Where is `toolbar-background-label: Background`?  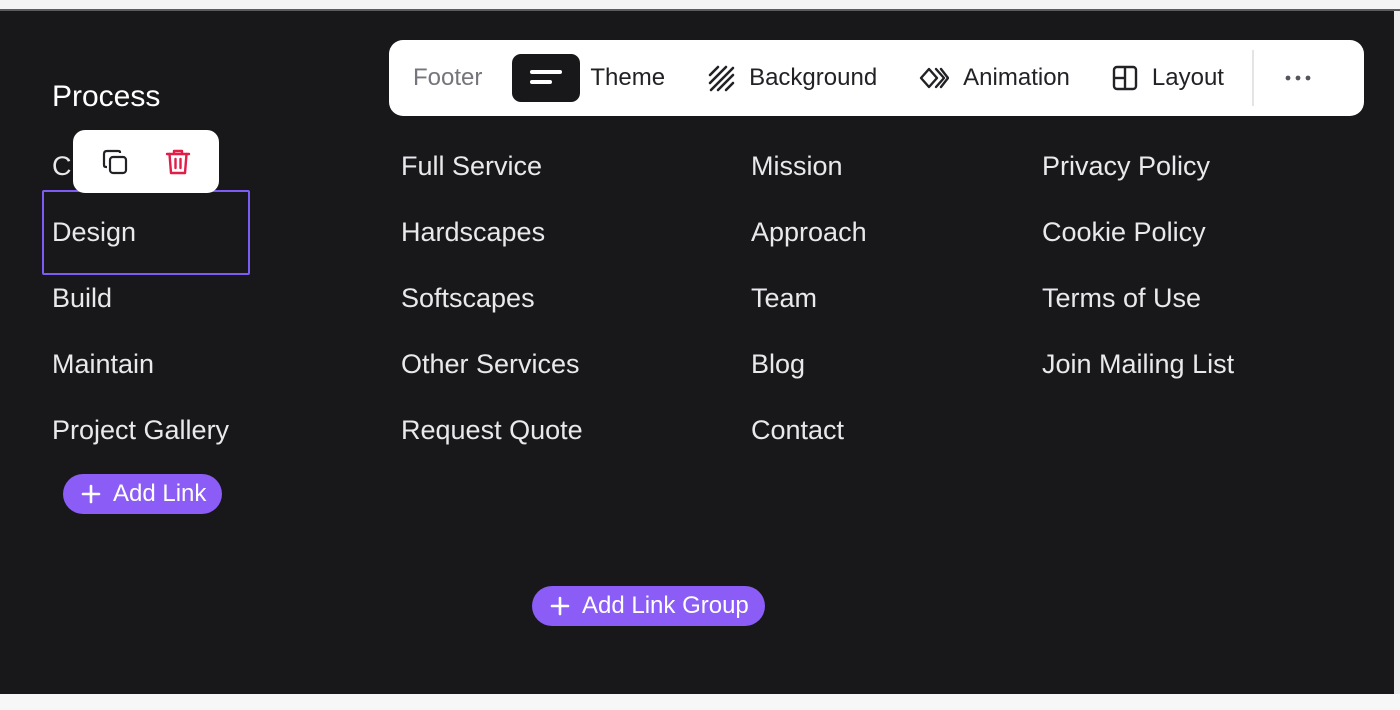 toolbar-background-label: Background is located at coordinates (813, 77).